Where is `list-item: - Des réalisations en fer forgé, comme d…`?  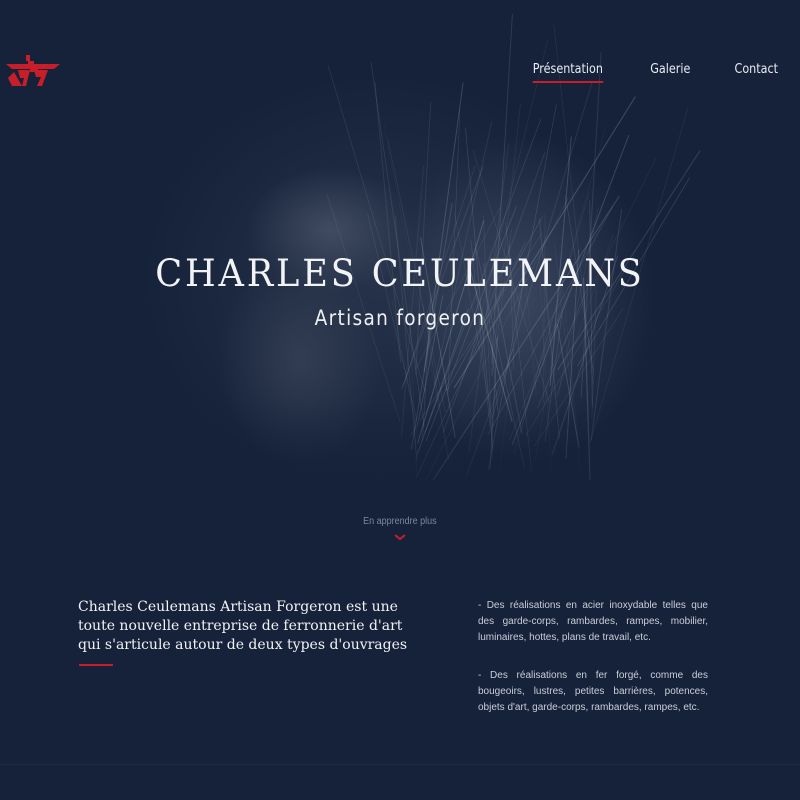 list-item: - Des réalisations en fer forgé, comme d… is located at coordinates (593, 691).